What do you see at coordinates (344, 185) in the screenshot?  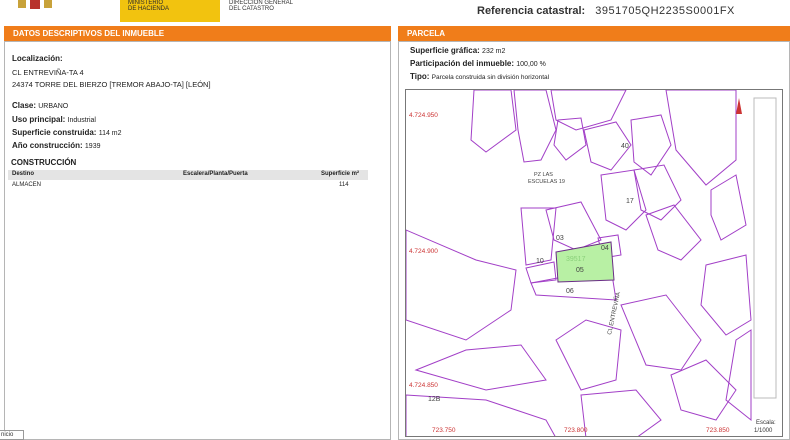 I see `table-row-superficie: 114` at bounding box center [344, 185].